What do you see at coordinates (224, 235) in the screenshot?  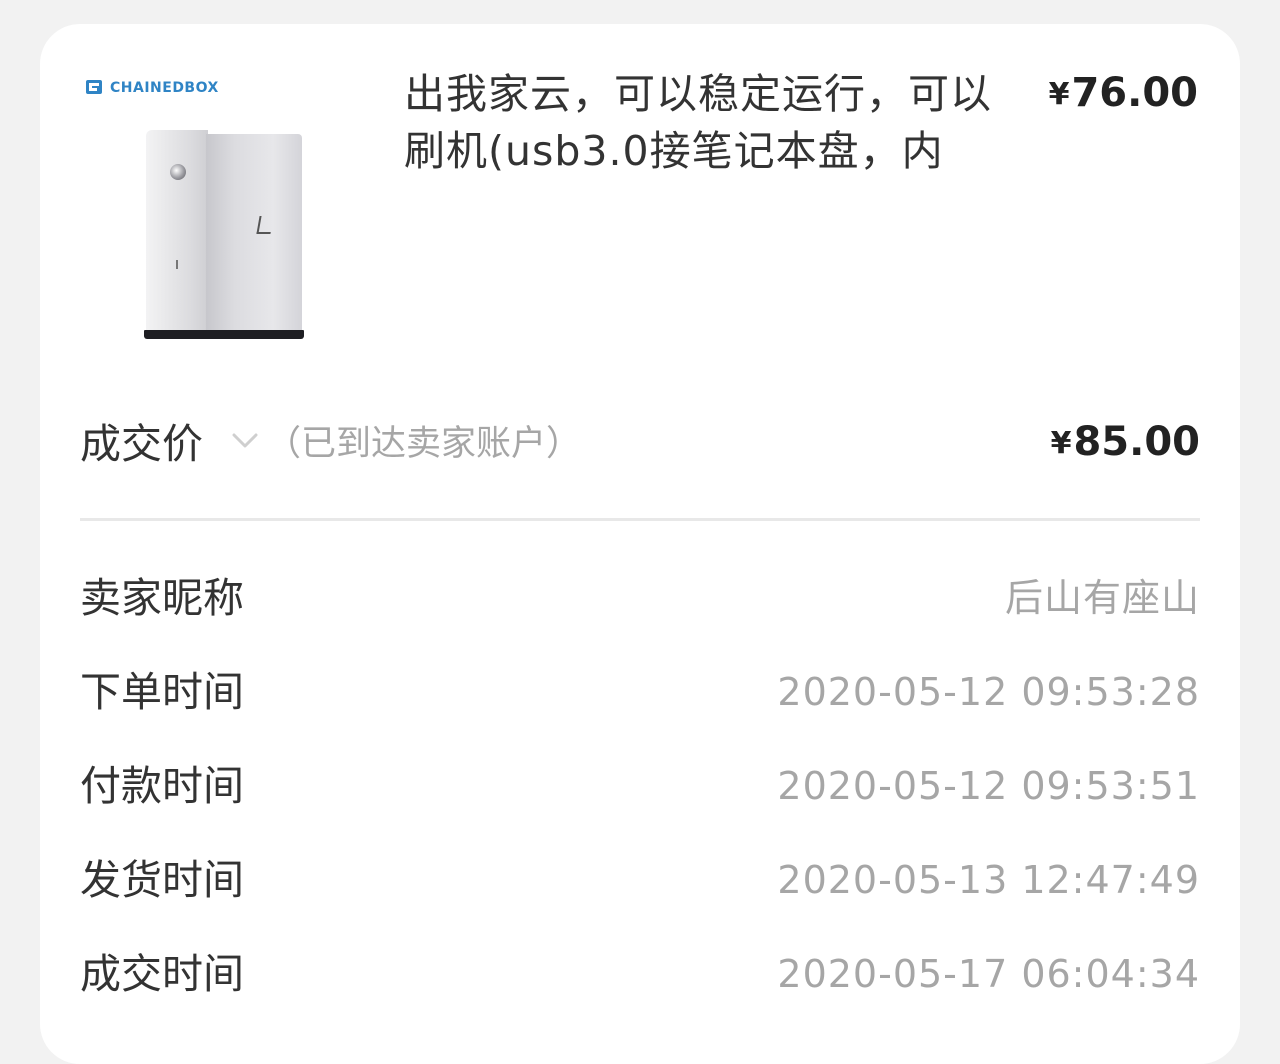 I see `device-illustration` at bounding box center [224, 235].